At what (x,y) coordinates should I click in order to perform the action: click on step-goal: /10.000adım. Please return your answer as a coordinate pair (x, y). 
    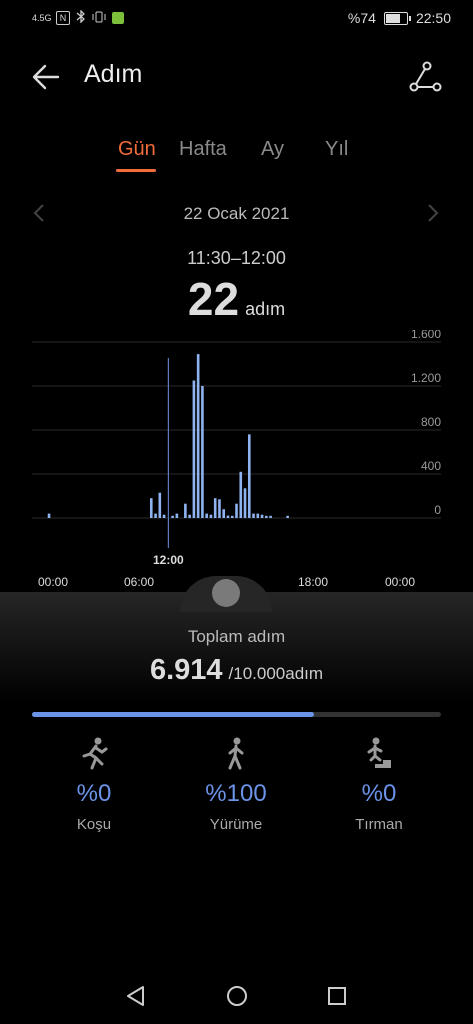
    Looking at the image, I should click on (276, 673).